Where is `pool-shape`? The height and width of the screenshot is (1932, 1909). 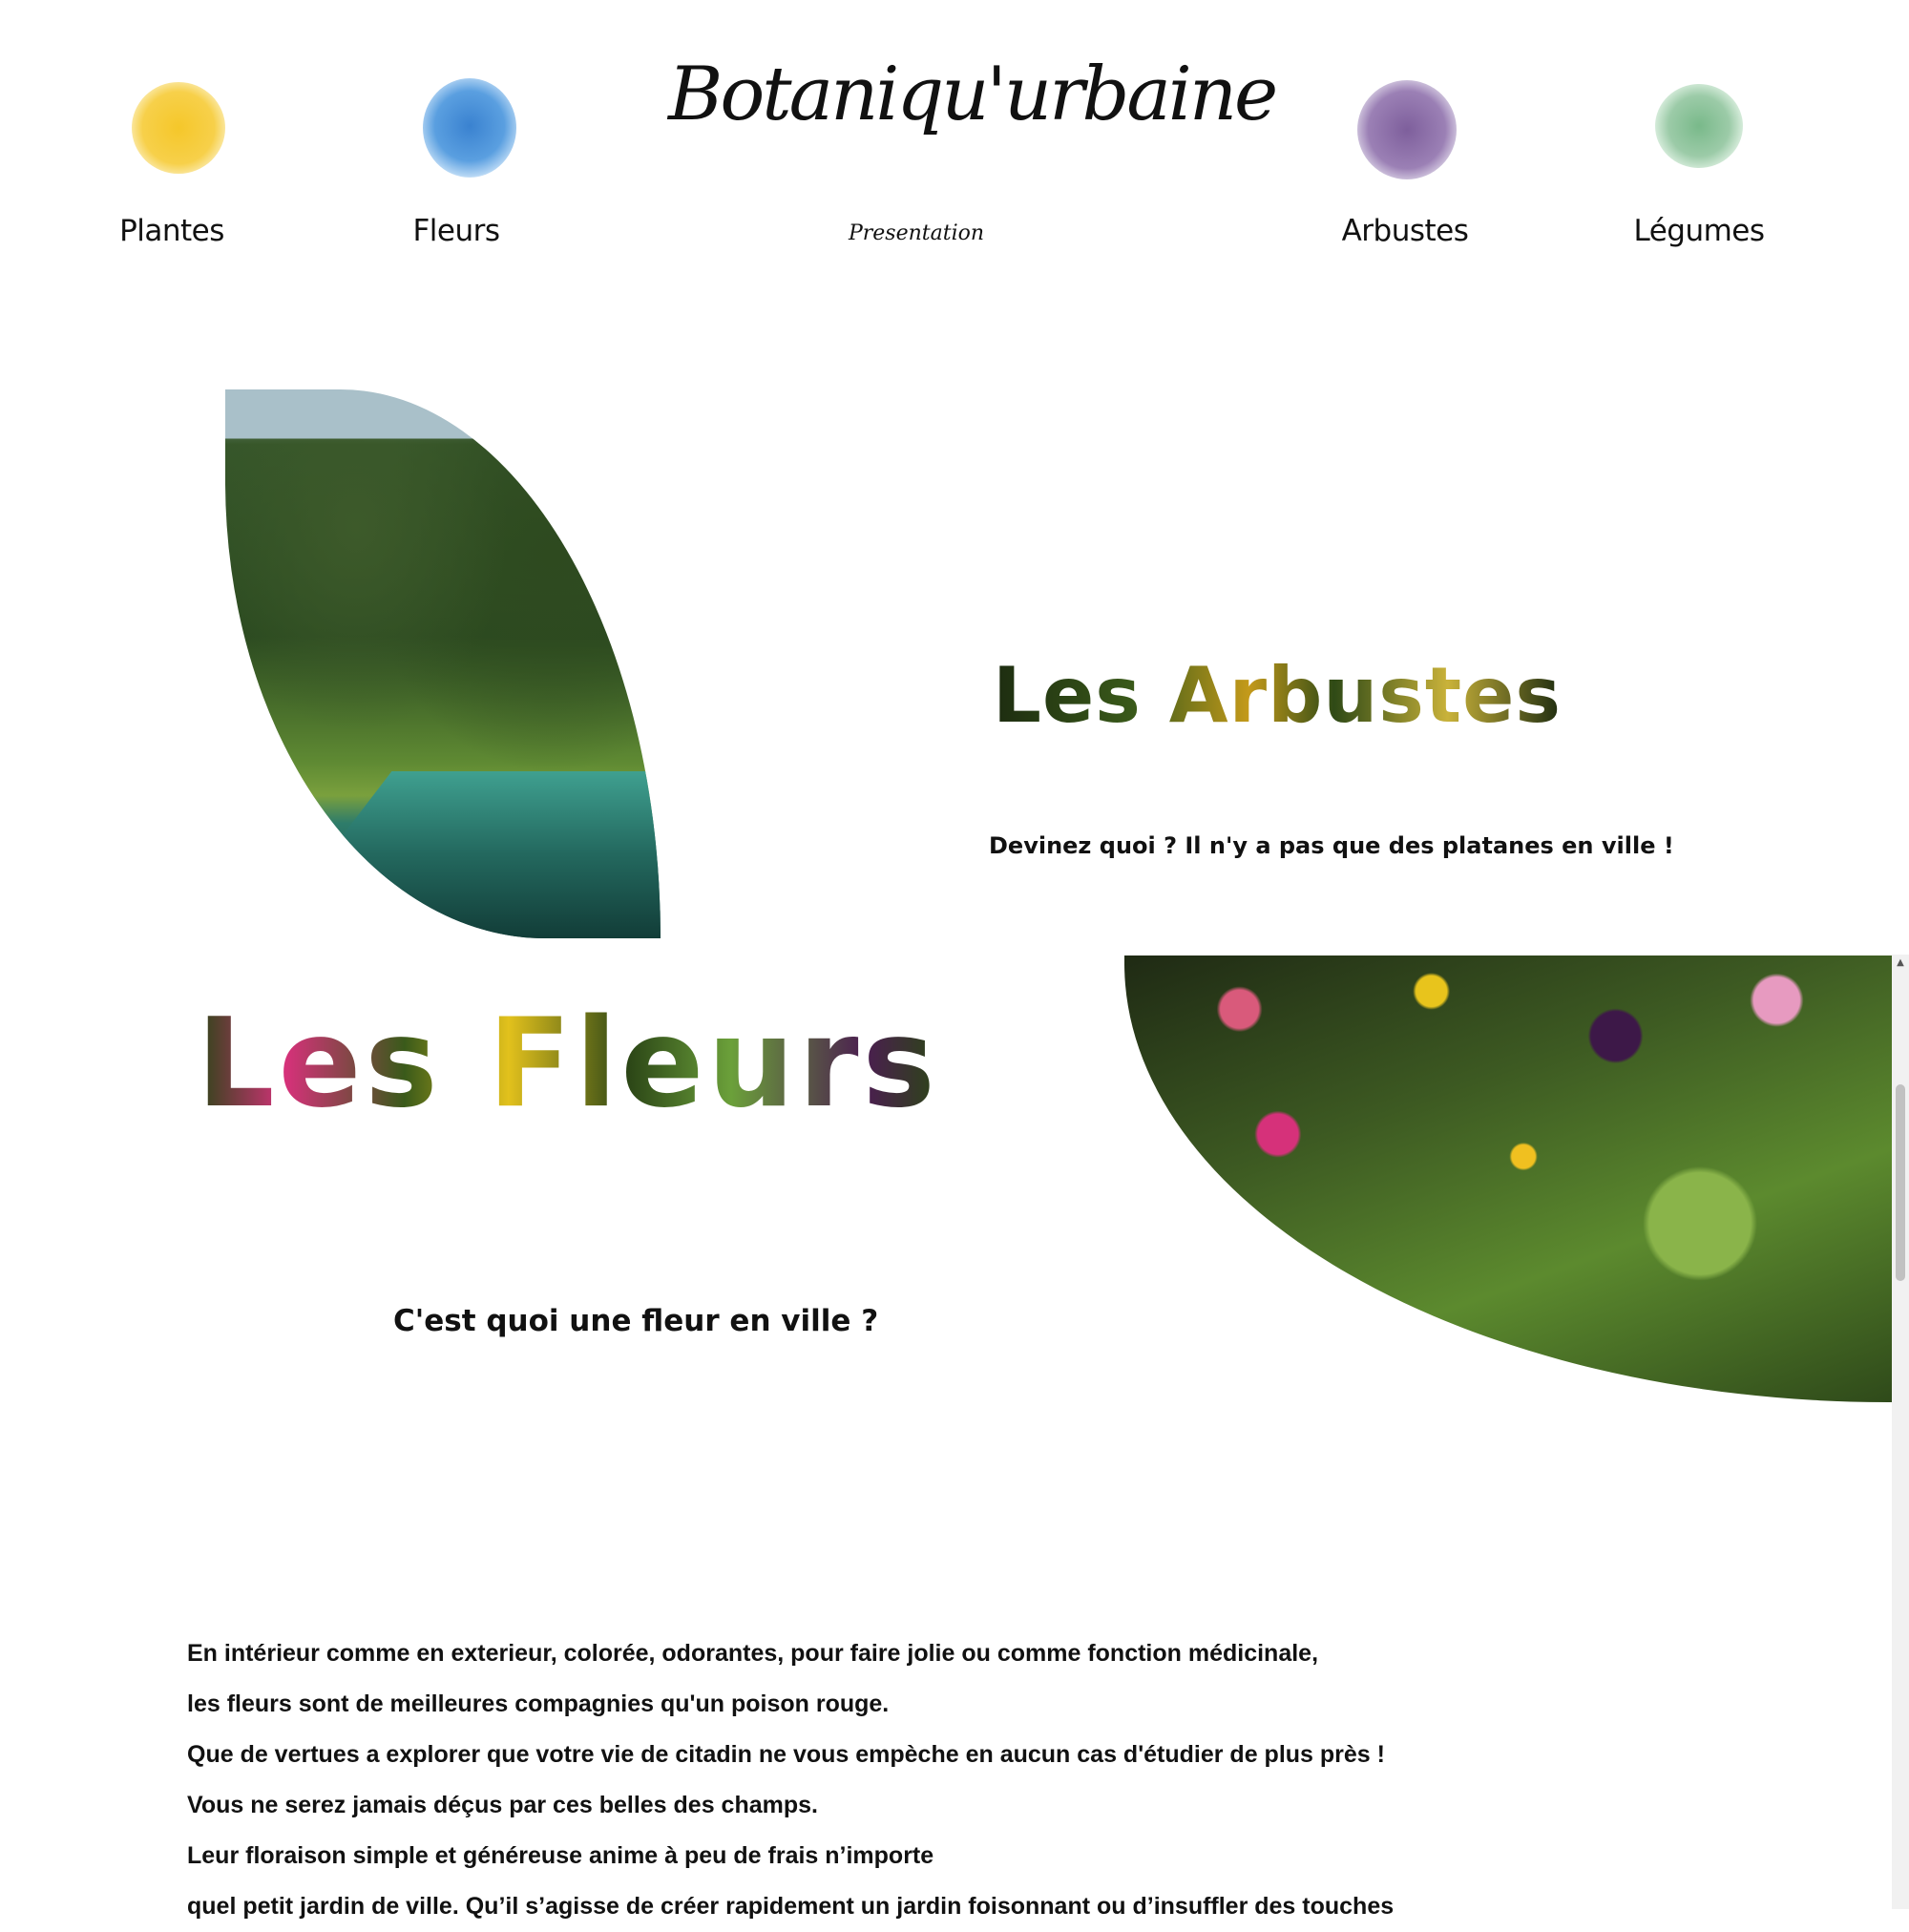 pool-shape is located at coordinates (462, 855).